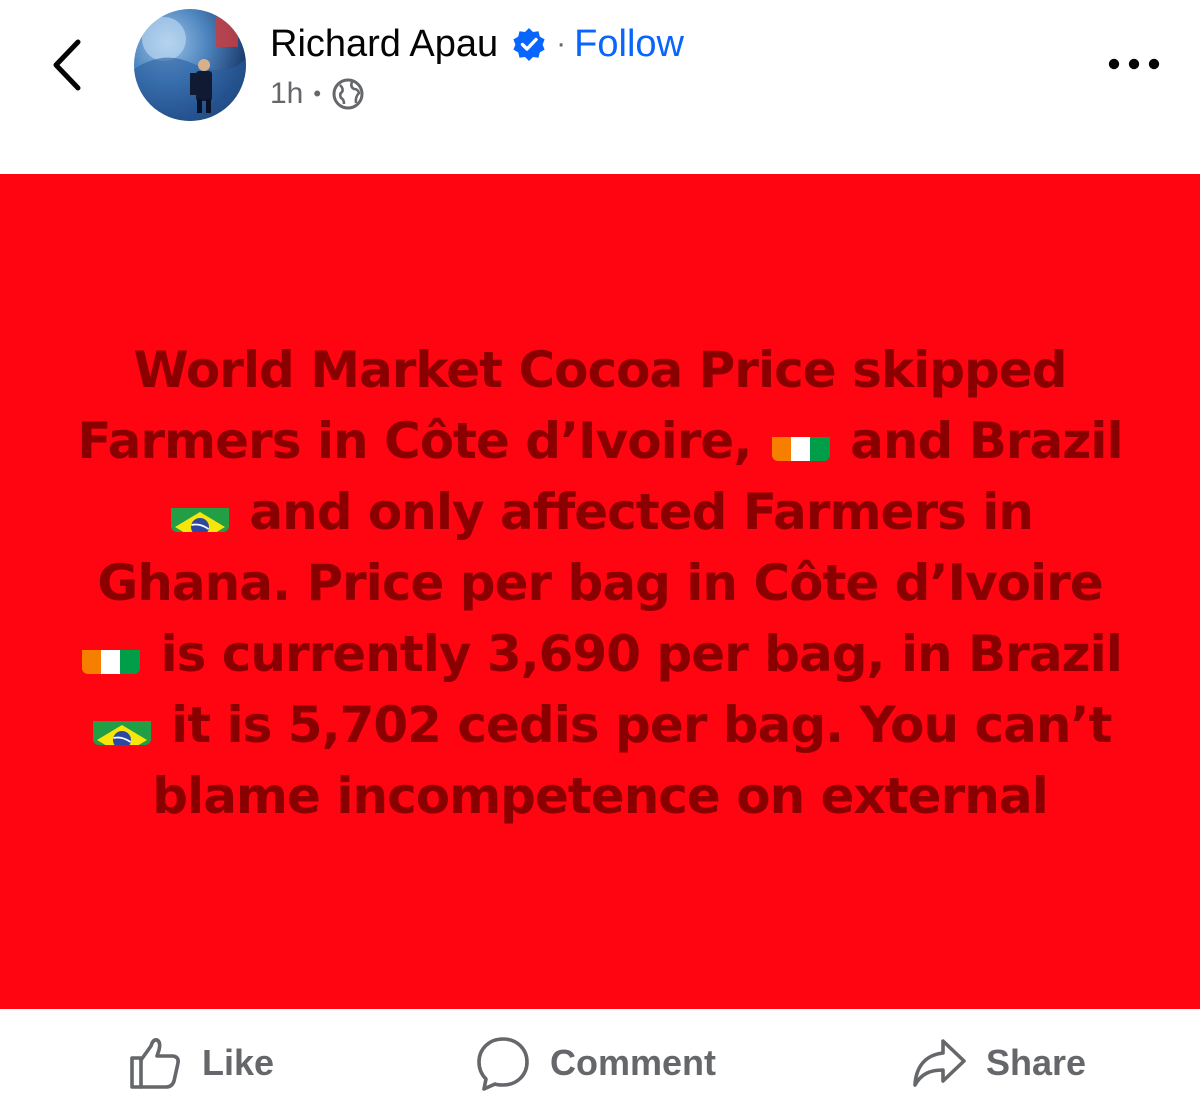  I want to click on share-label: Share, so click(1036, 1062).